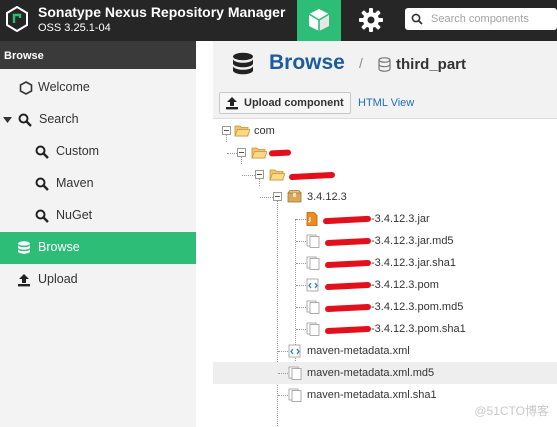 This screenshot has height=427, width=557. What do you see at coordinates (412, 241) in the screenshot?
I see `tree-label: -3.4.12.3.jar.md5` at bounding box center [412, 241].